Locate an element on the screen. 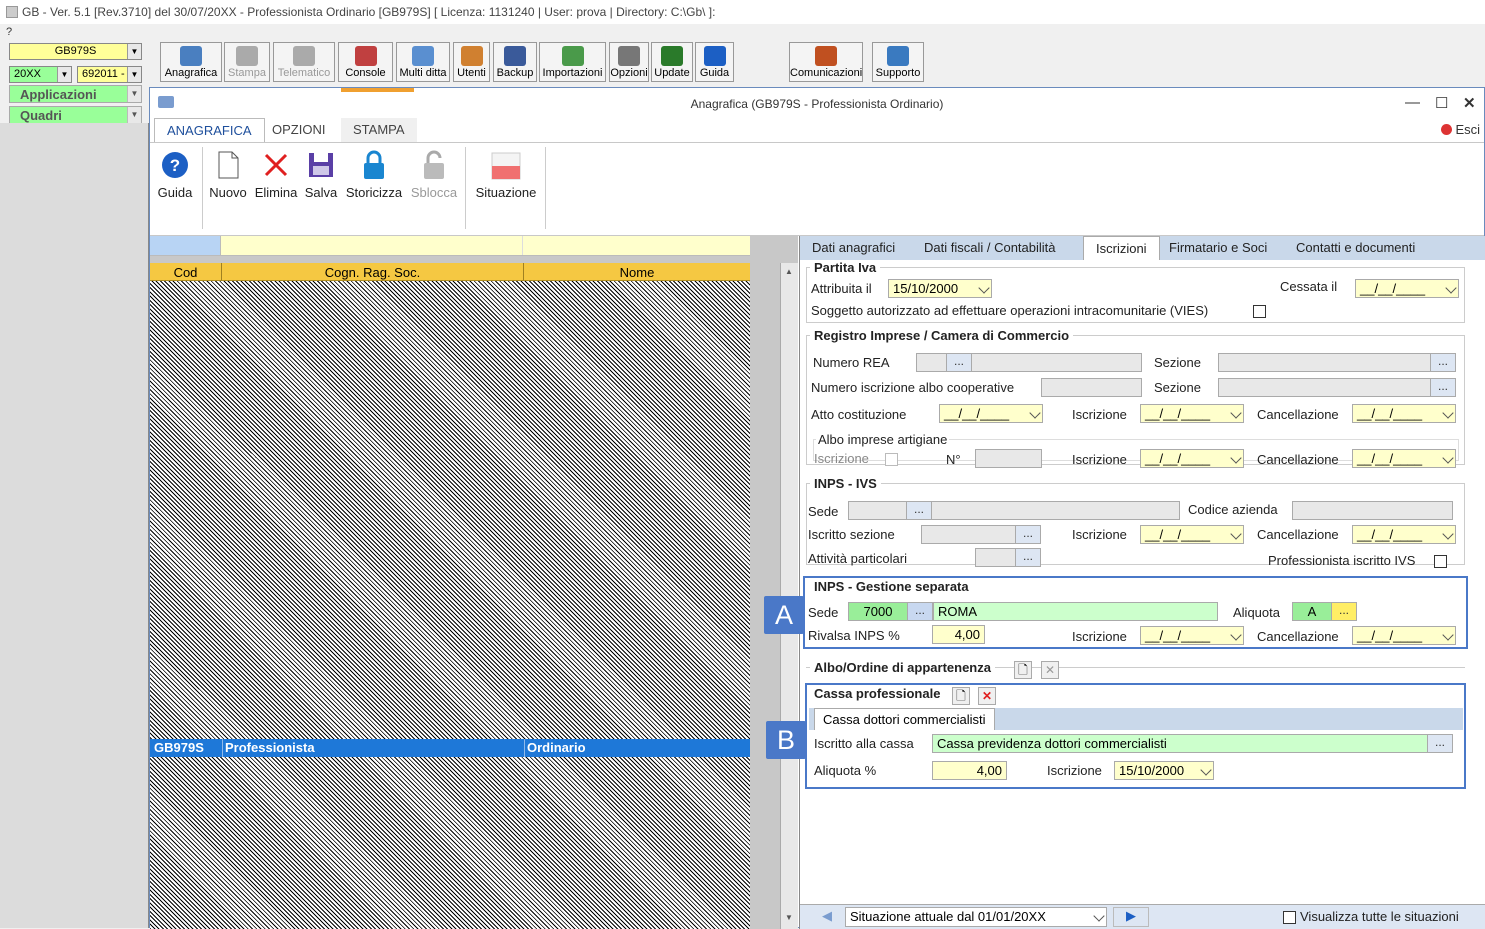 Image resolution: width=1485 pixels, height=929 pixels. nuovo-button: Nuovo is located at coordinates (228, 174).